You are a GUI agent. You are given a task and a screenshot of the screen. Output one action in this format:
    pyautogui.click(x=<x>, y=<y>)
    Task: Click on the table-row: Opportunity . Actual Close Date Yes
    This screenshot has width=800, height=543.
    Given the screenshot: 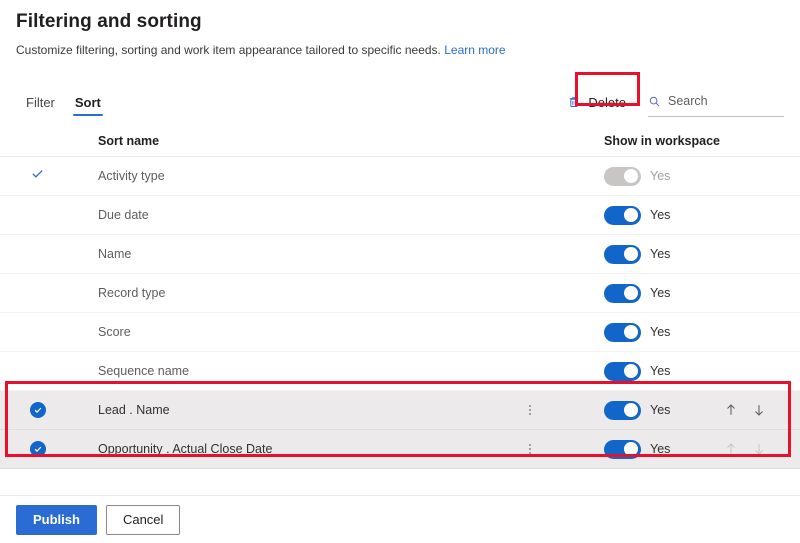 What is the action you would take?
    pyautogui.click(x=400, y=449)
    